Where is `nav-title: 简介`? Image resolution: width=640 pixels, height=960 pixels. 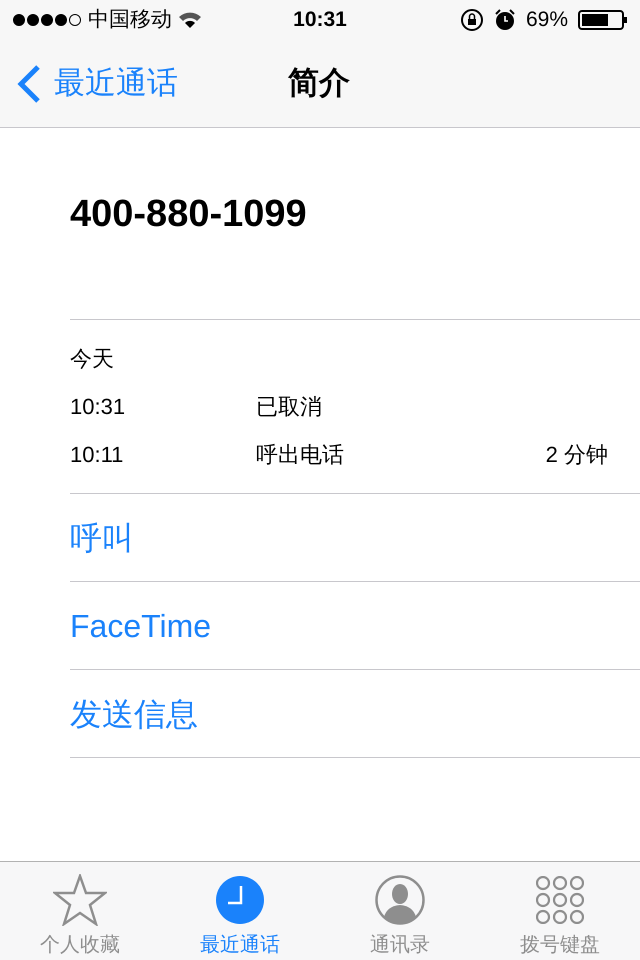
nav-title: 简介 is located at coordinates (319, 83).